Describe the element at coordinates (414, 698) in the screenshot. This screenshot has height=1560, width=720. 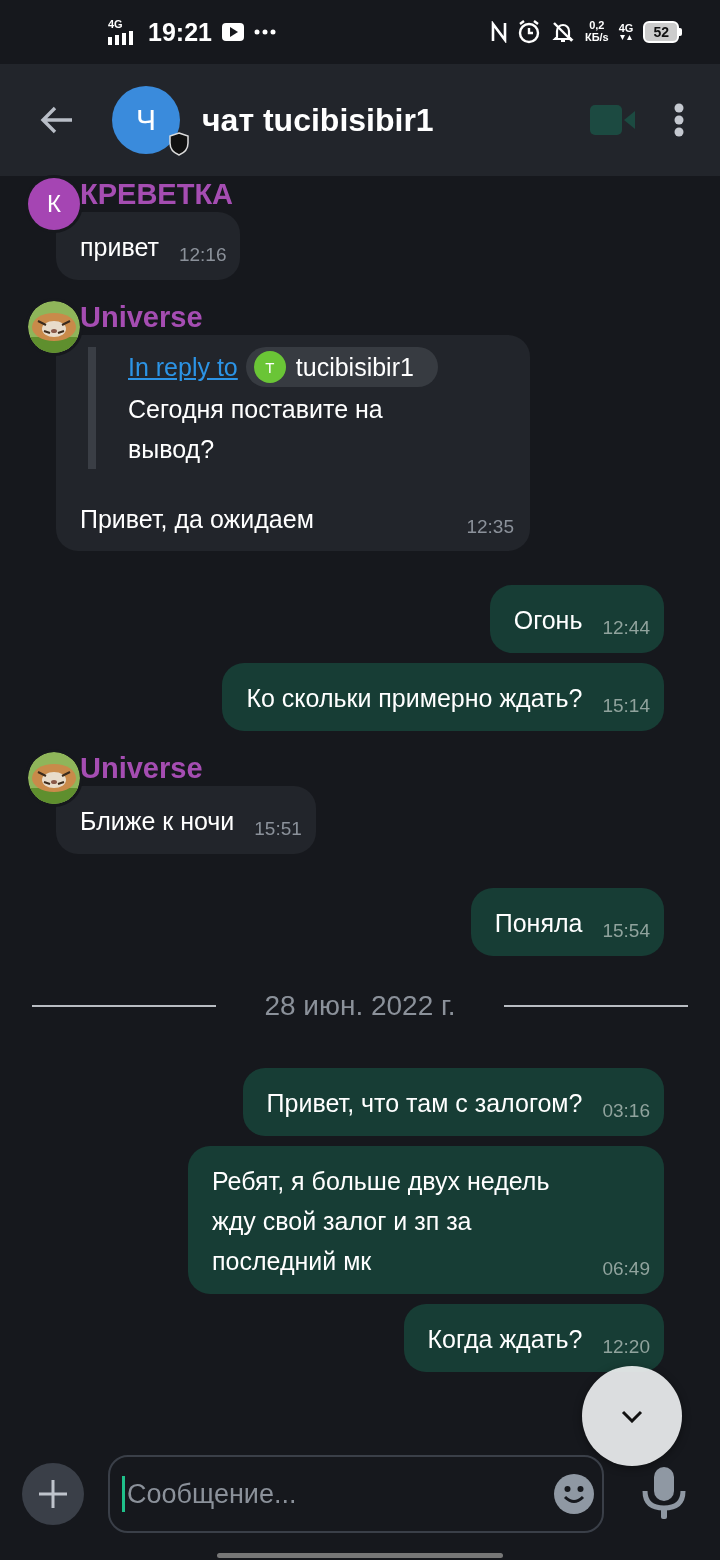
I see `message-text: Ко скольки примерно ждать?` at that location.